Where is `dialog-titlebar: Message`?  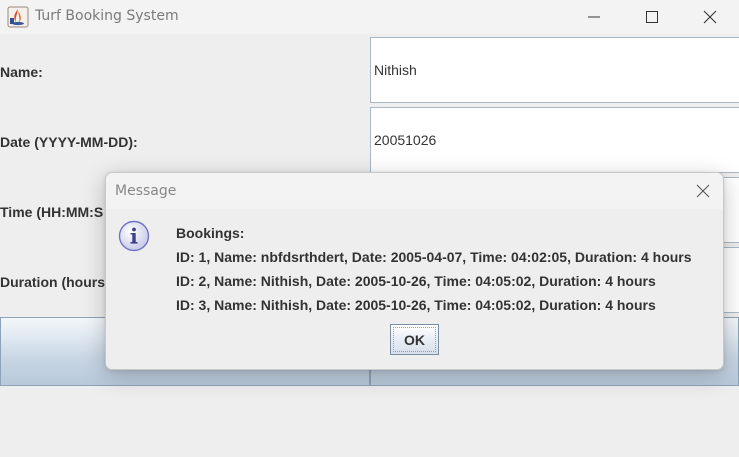 dialog-titlebar: Message is located at coordinates (414, 191).